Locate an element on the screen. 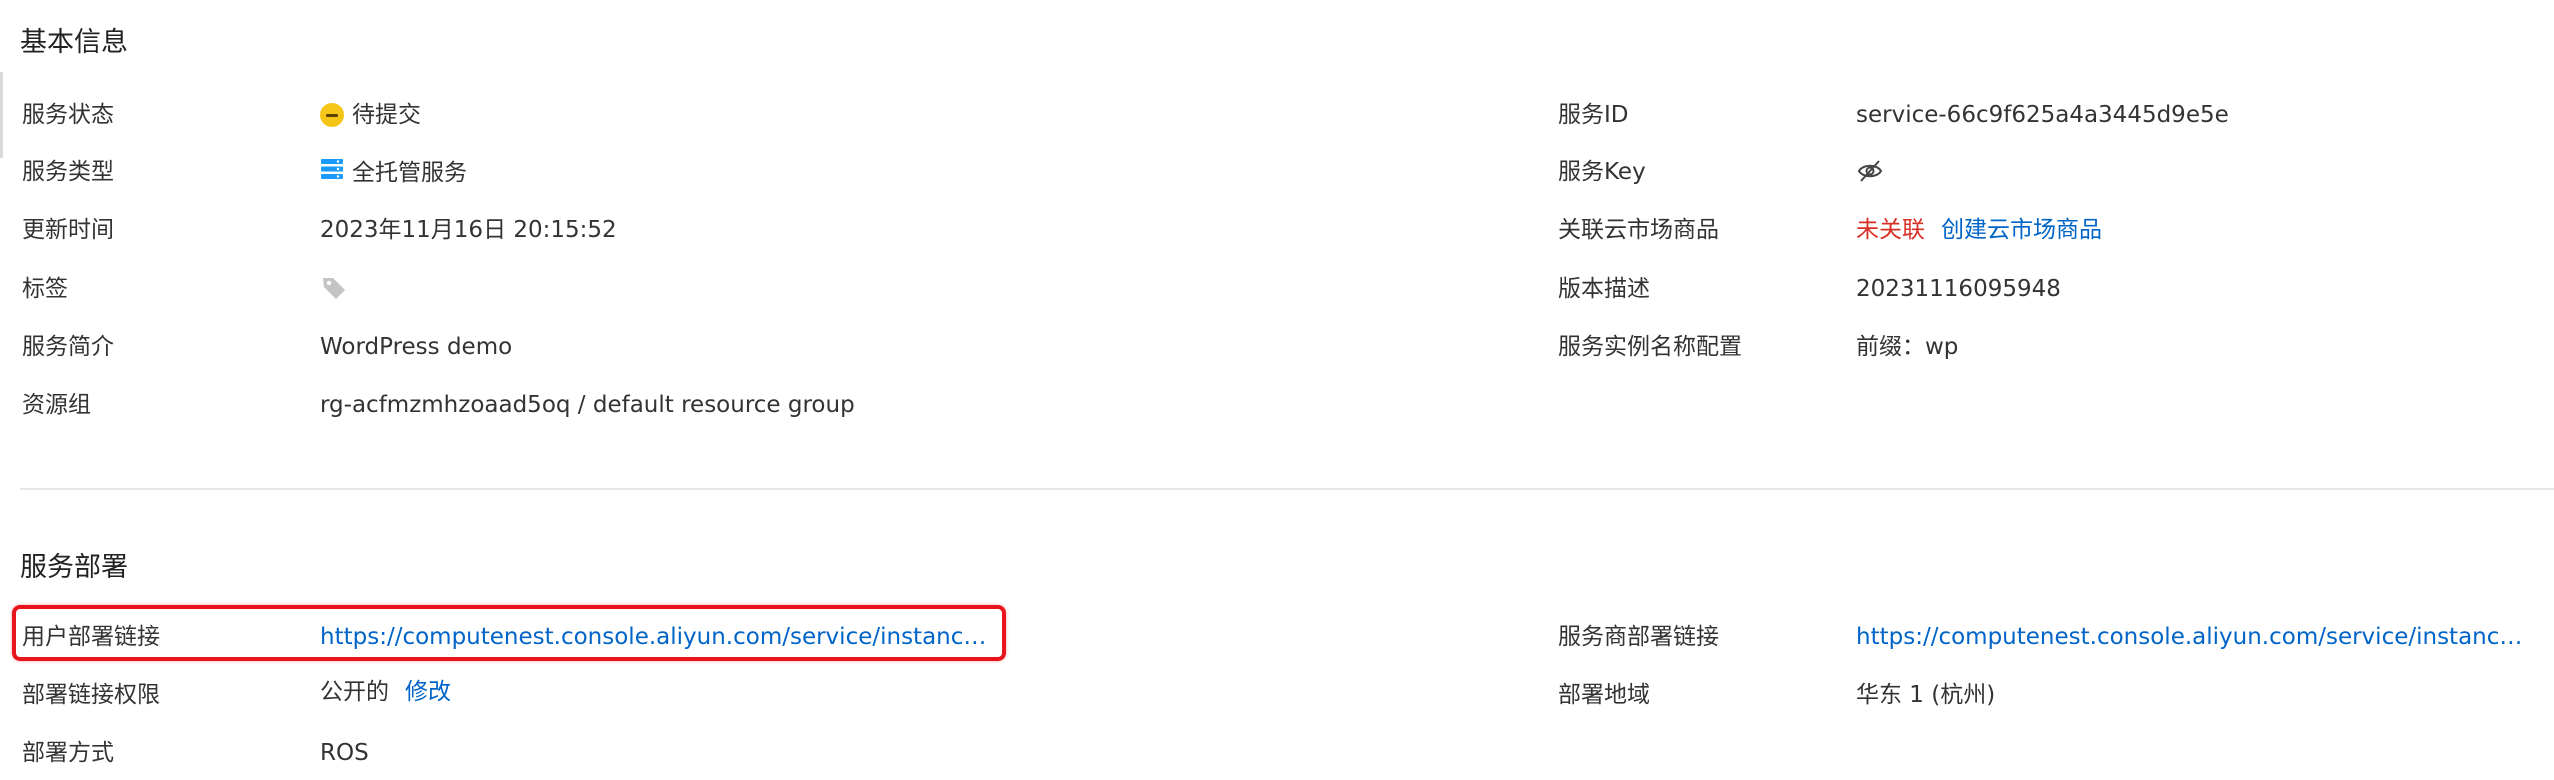 This screenshot has height=780, width=2554. left-edge-marker is located at coordinates (1, 115).